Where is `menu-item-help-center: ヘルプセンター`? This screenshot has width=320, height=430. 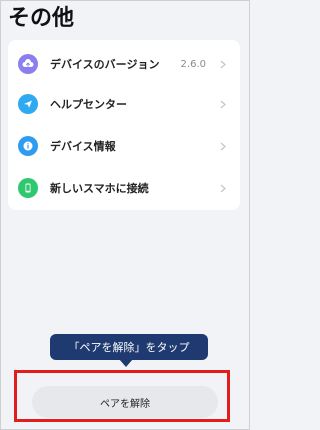 menu-item-help-center: ヘルプセンター is located at coordinates (124, 104).